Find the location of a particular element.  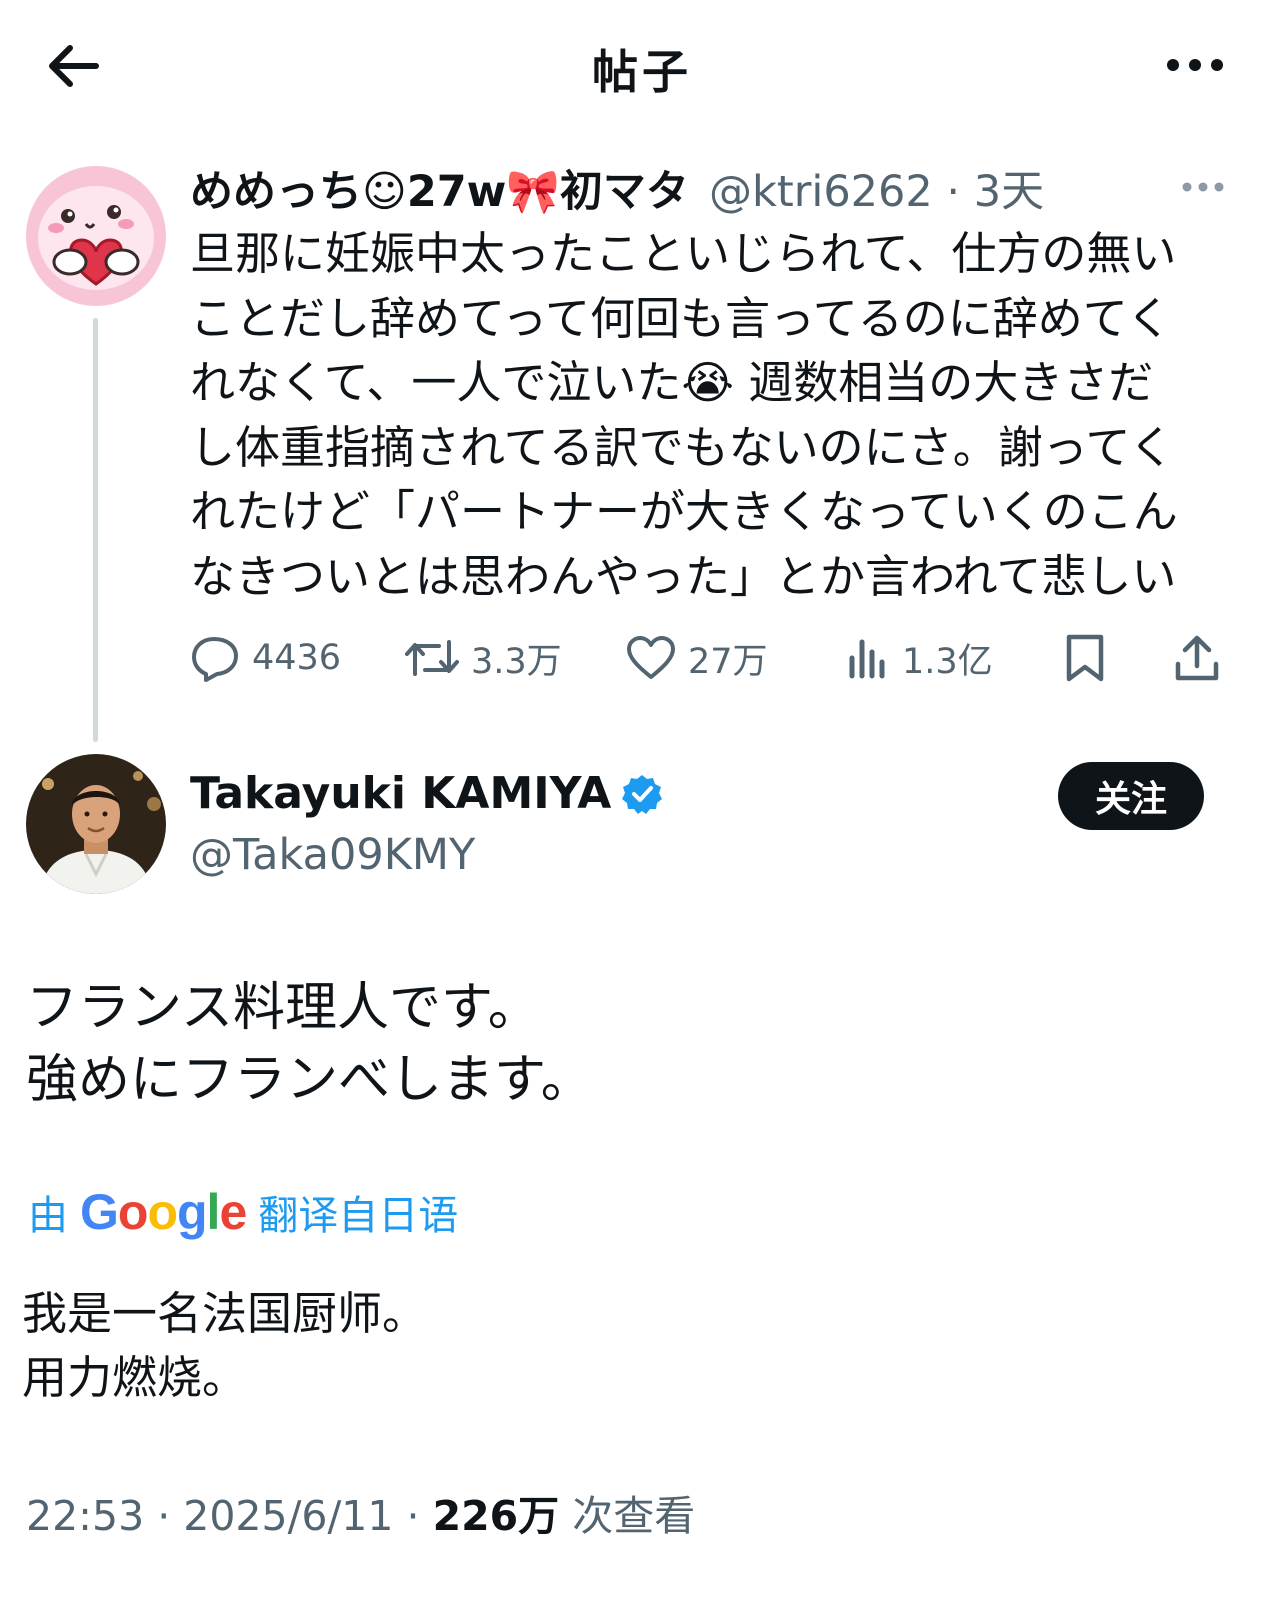

bookmark-button is located at coordinates (1085, 658).